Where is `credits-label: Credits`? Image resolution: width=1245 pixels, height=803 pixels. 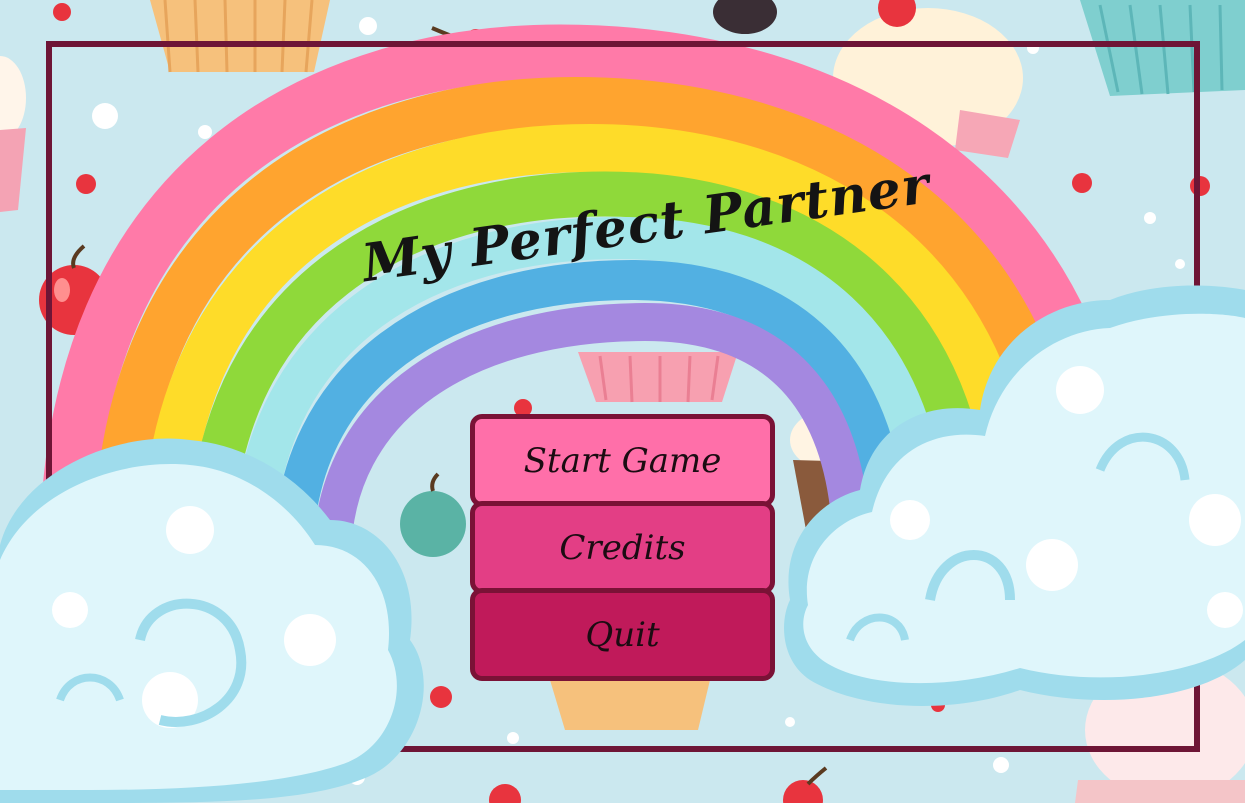 credits-label: Credits is located at coordinates (622, 547).